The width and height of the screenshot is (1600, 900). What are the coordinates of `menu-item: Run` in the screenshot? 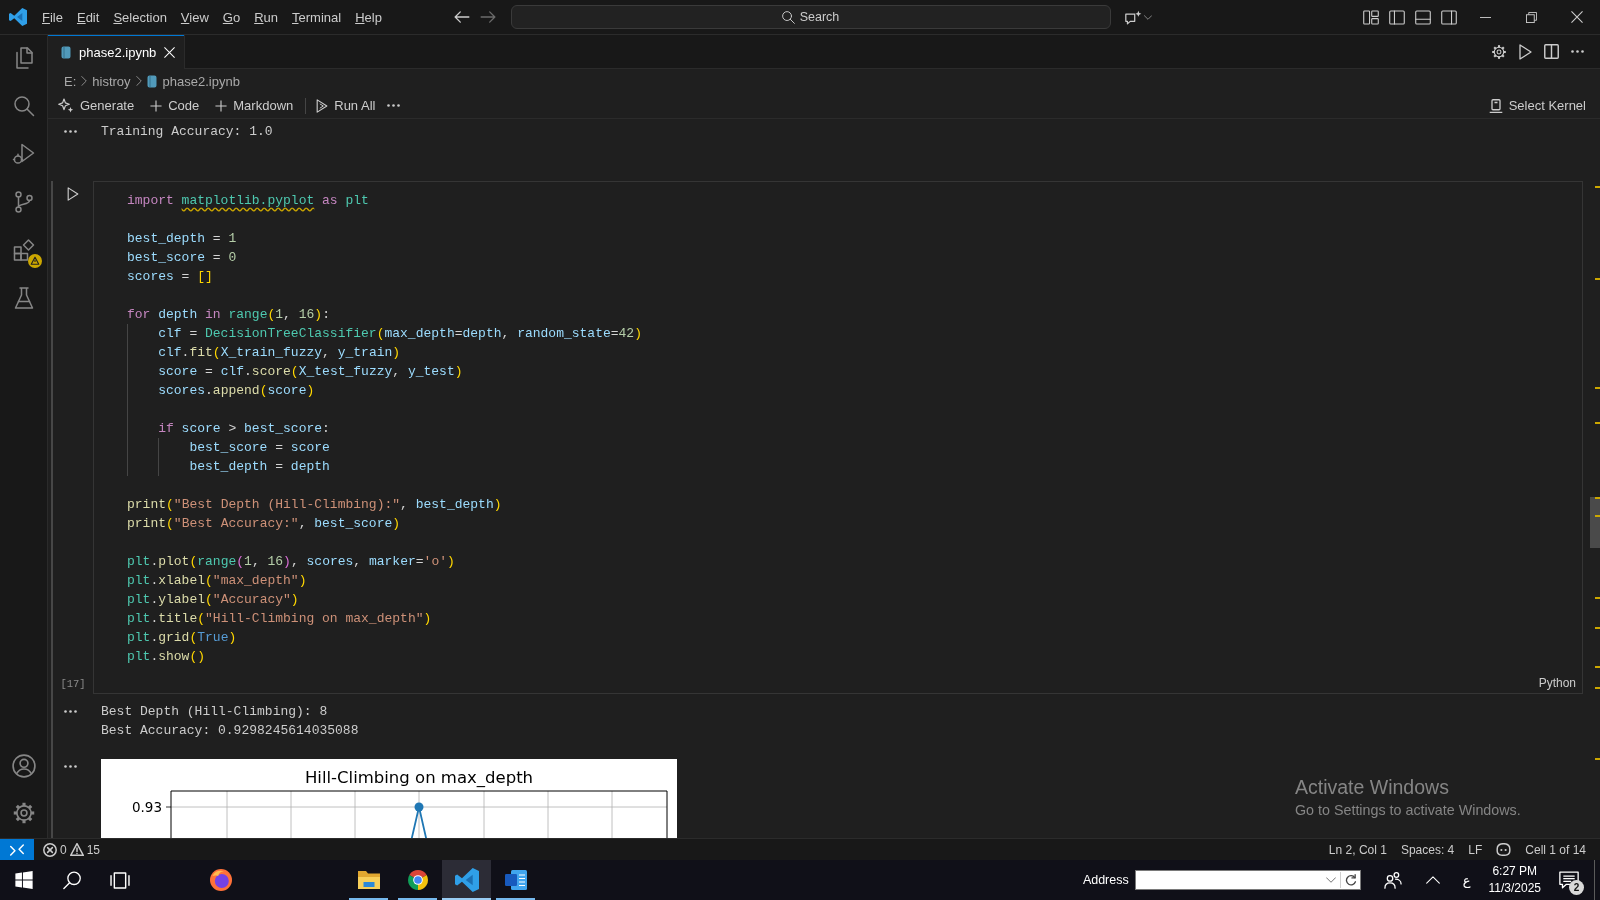 It's located at (266, 17).